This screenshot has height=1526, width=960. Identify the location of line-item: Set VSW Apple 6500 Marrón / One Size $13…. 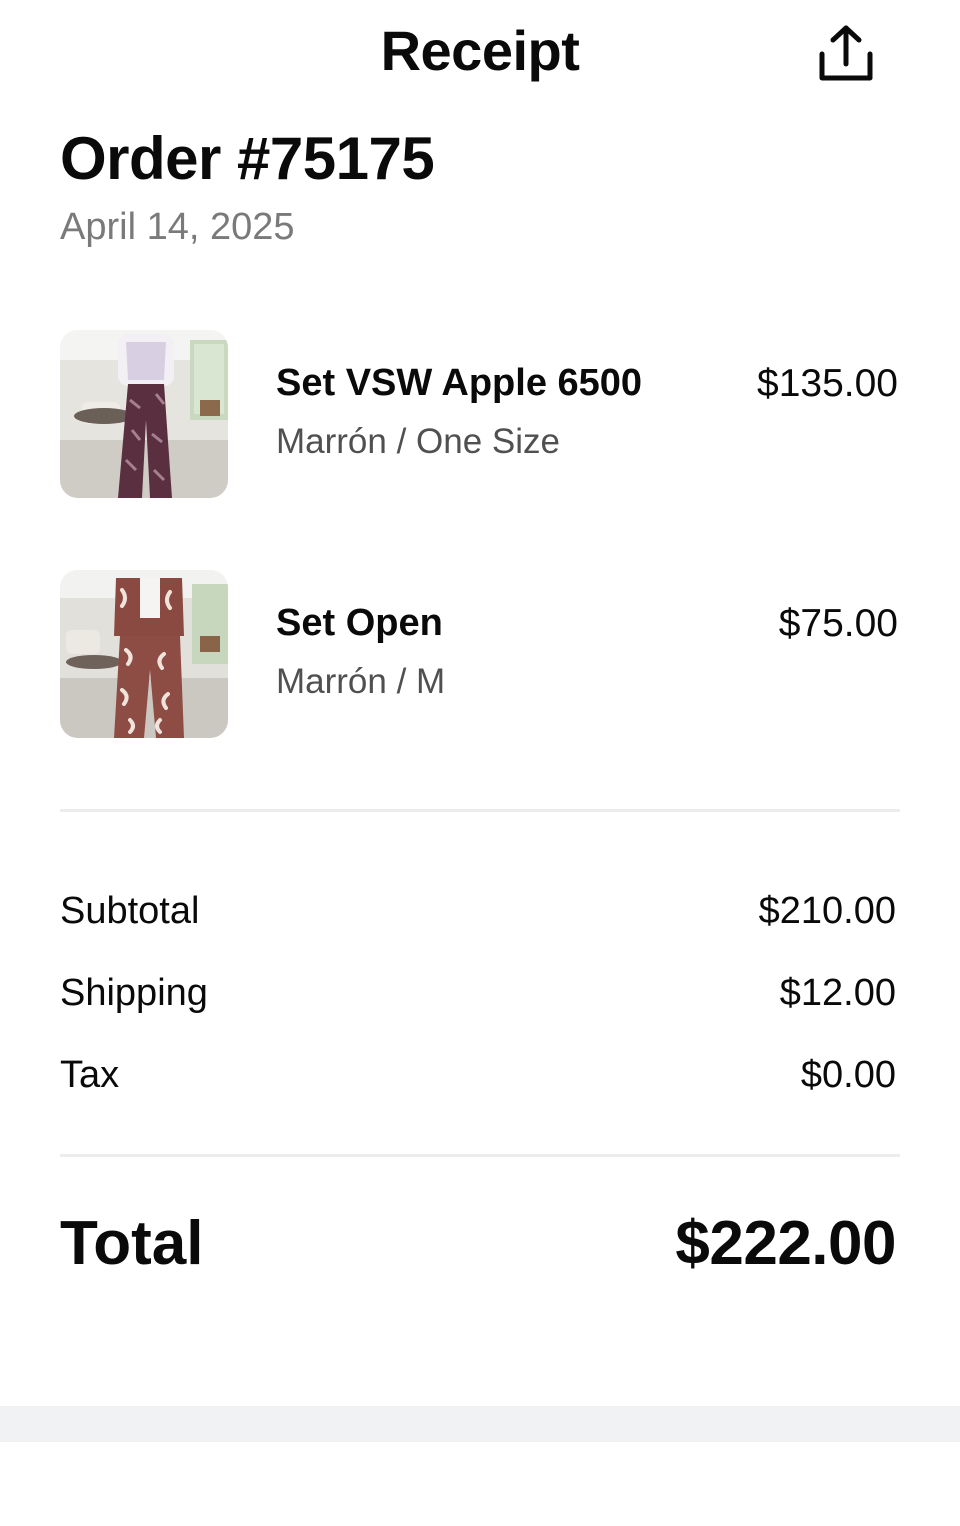
(480, 415).